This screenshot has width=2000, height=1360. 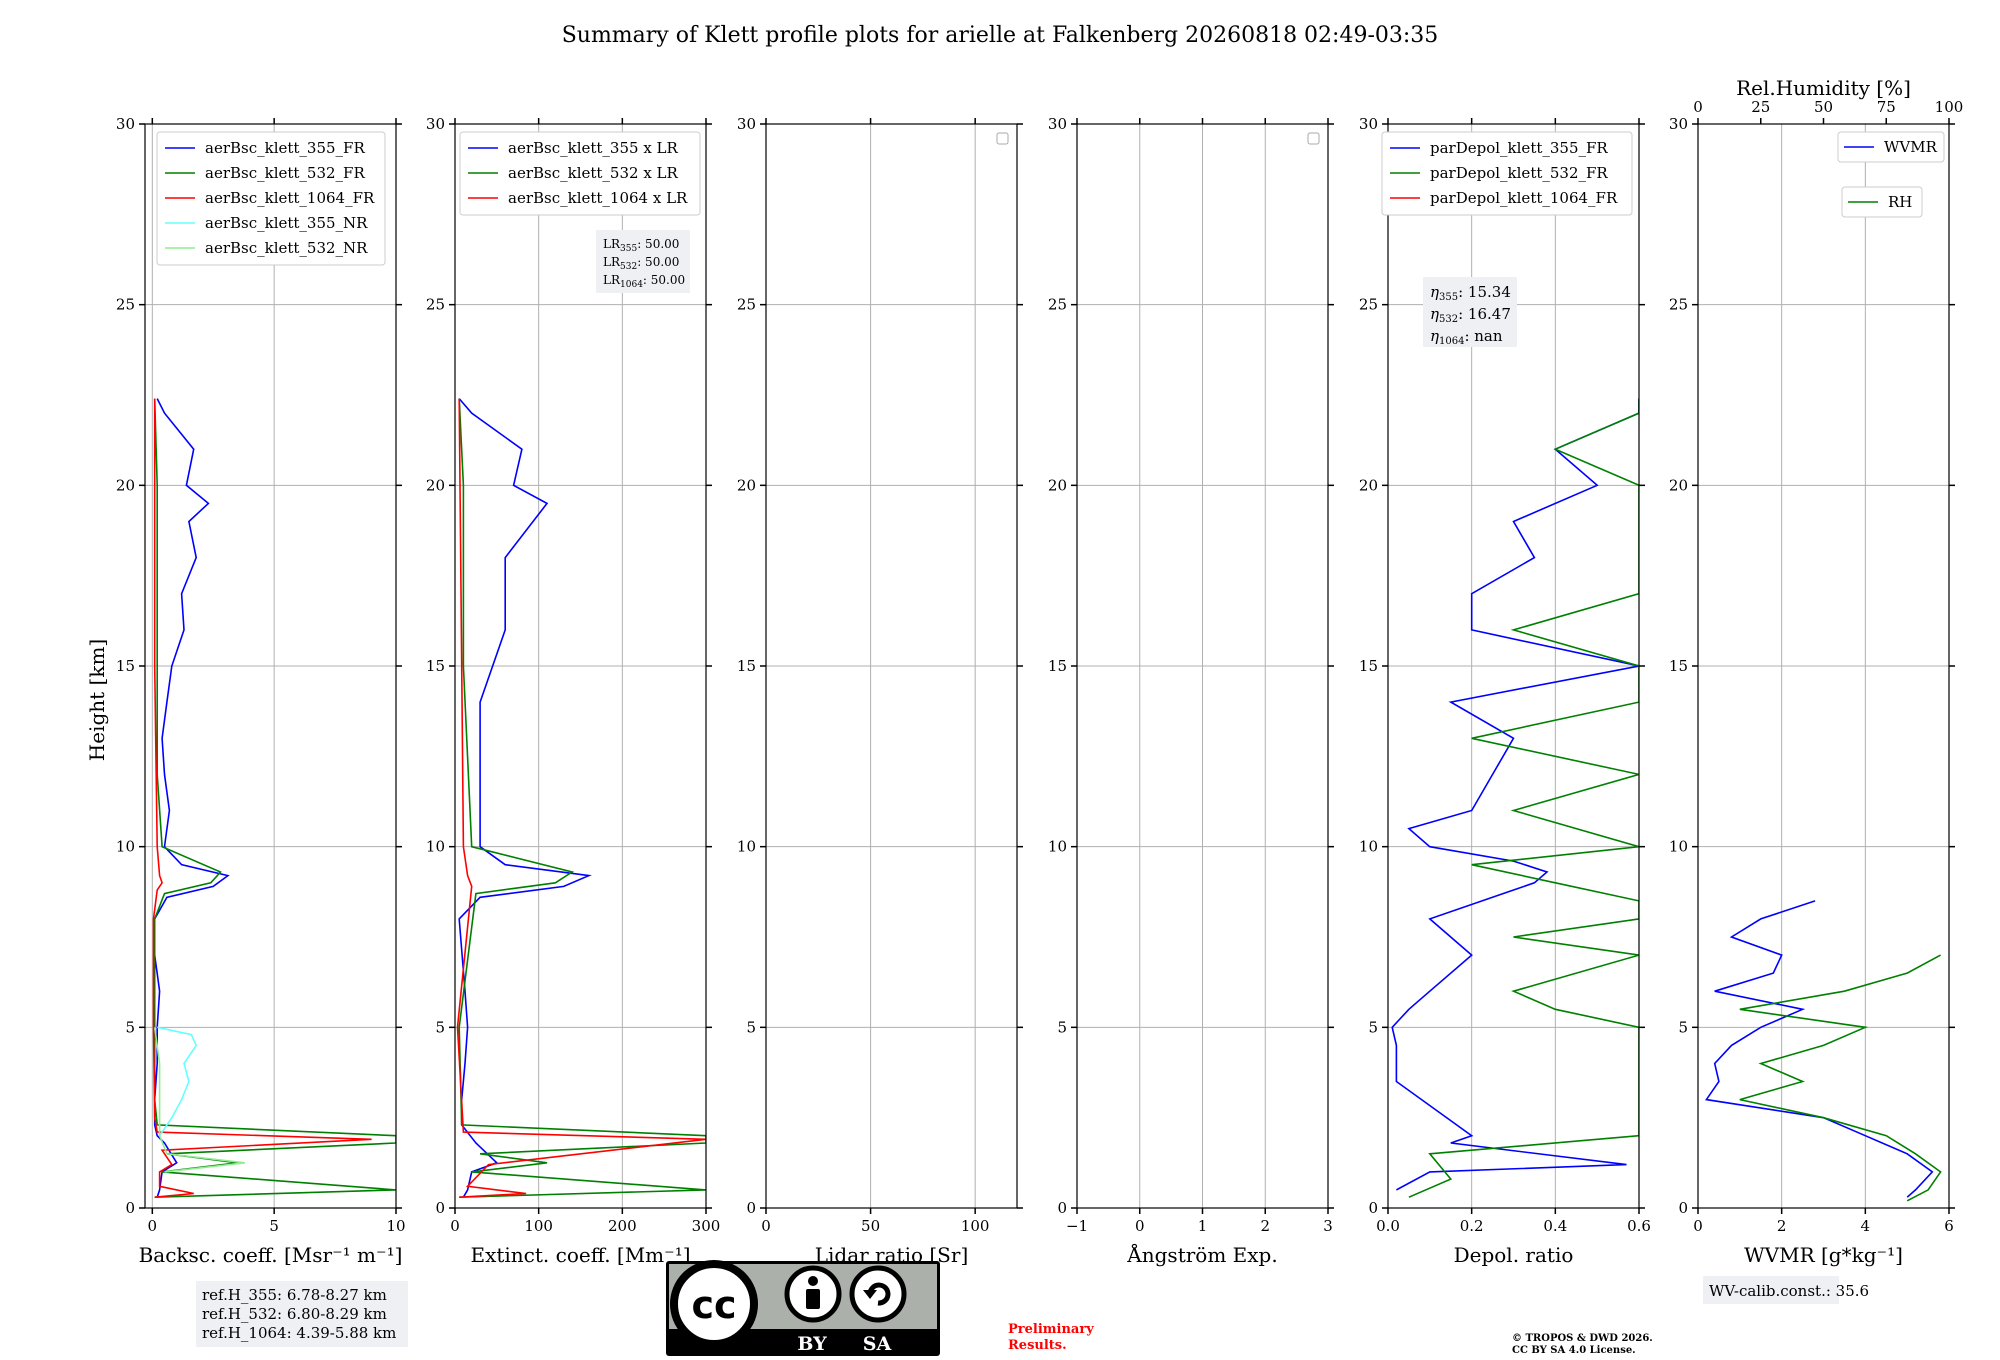 What do you see at coordinates (1555, 1226) in the screenshot?
I see `x-tick-label: 0.4` at bounding box center [1555, 1226].